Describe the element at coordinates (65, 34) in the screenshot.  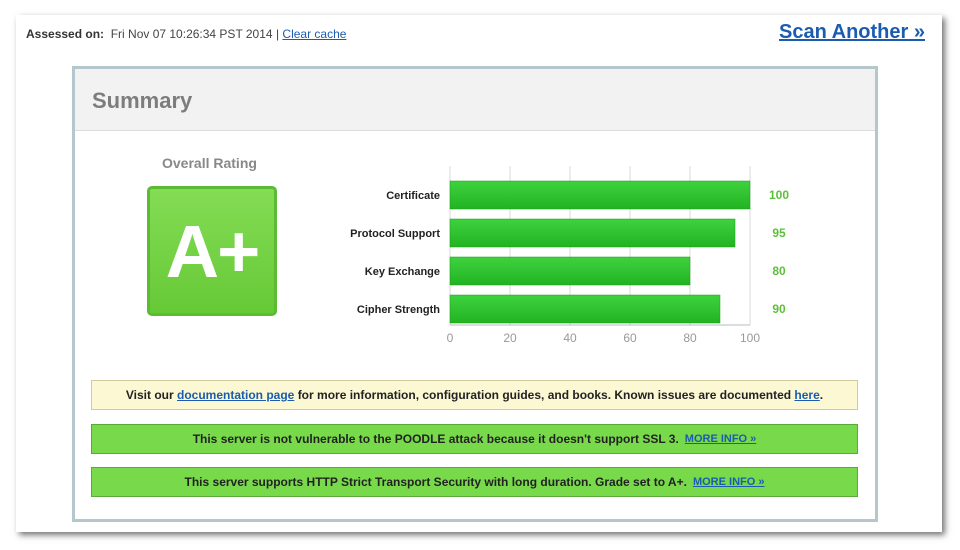
I see `assessed-label: Assessed on:` at that location.